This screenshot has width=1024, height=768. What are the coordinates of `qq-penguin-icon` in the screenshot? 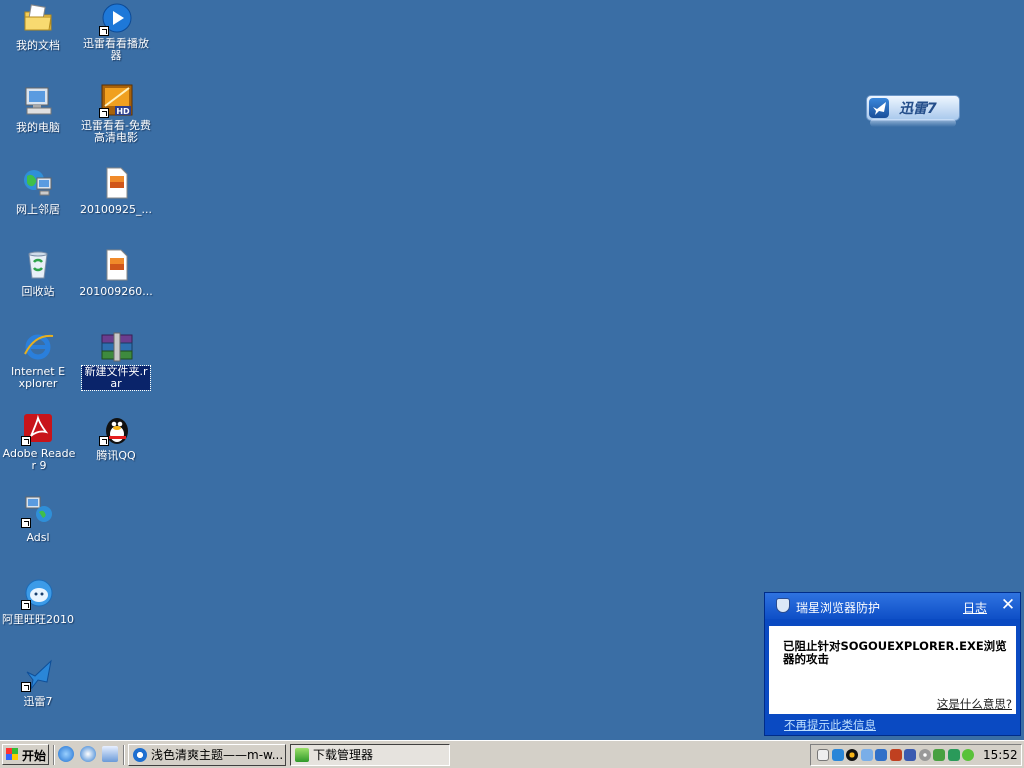 It's located at (116, 429).